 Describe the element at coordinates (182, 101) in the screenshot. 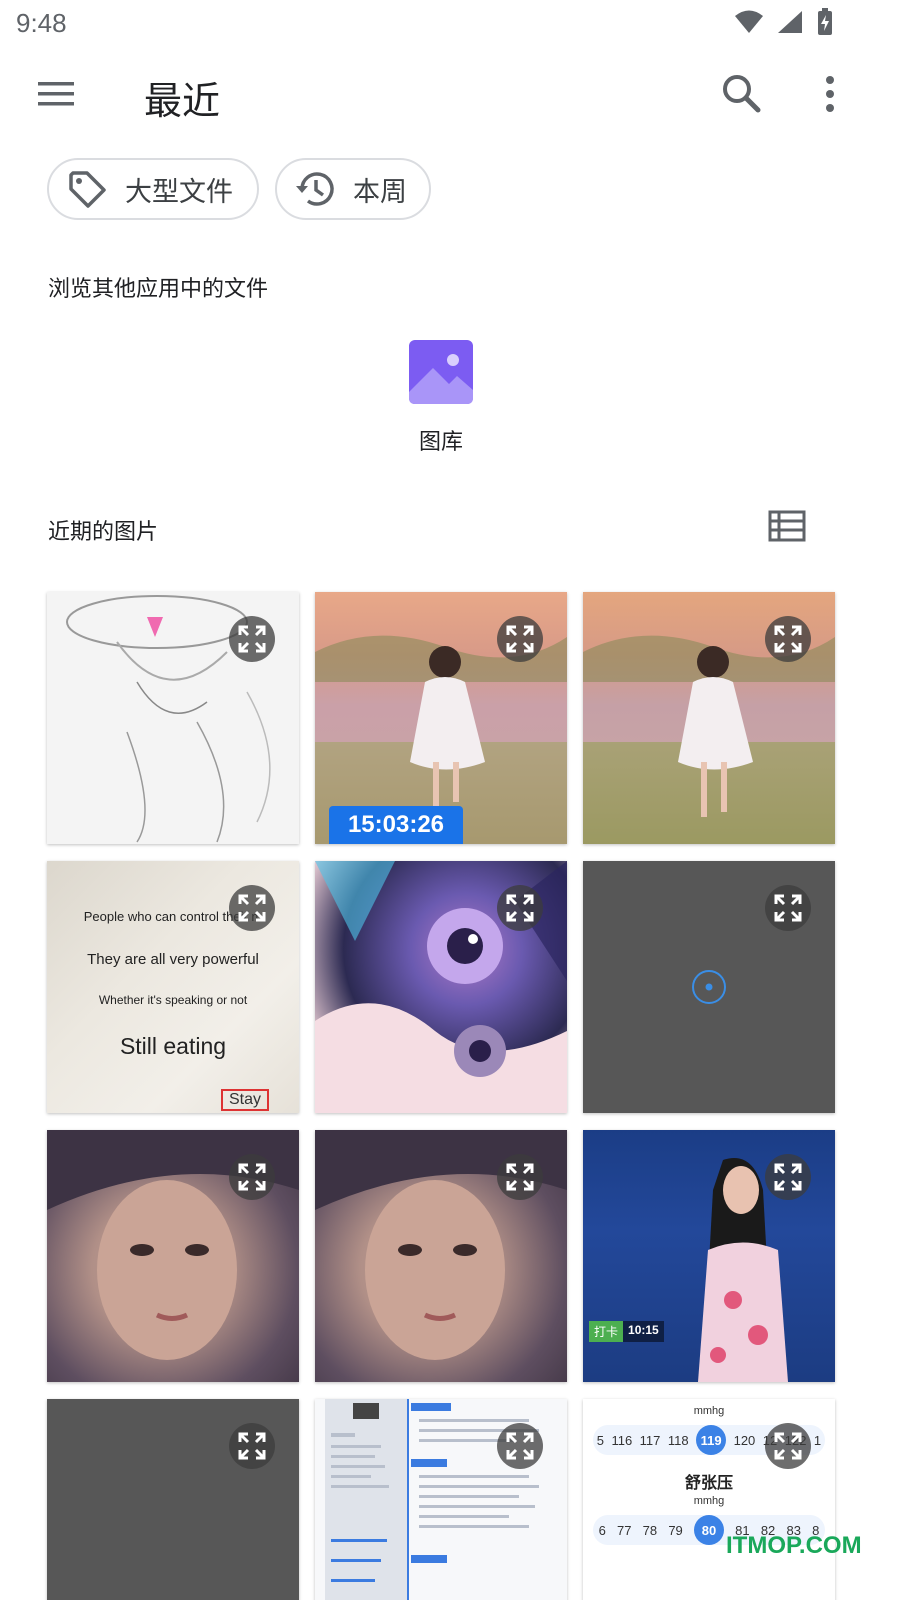

I see `page-title: 最近` at that location.